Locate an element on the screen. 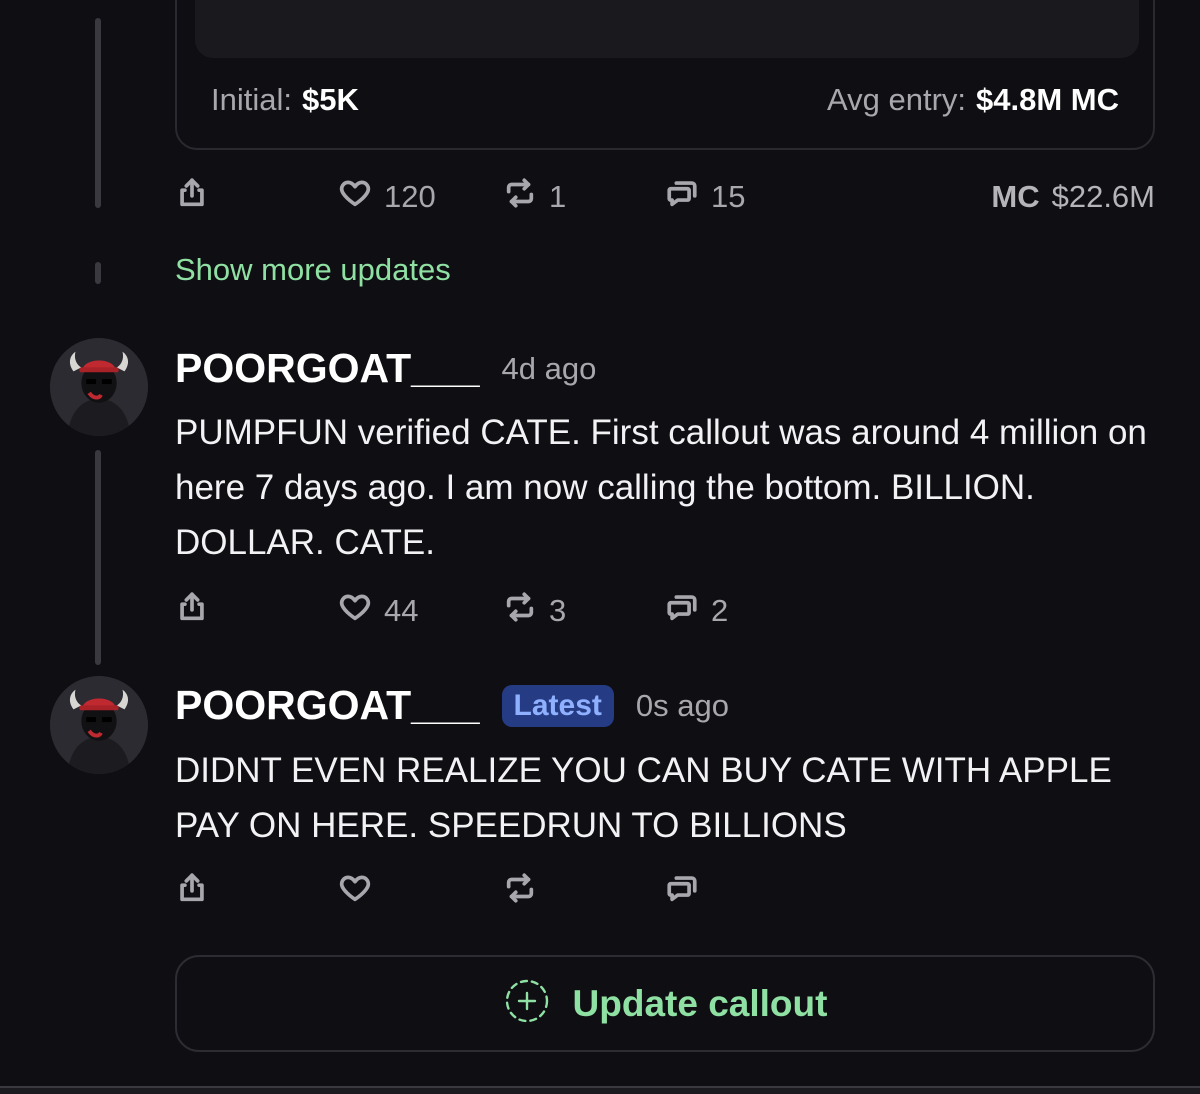 This screenshot has height=1094, width=1200. market-cap-value: $22.6M is located at coordinates (1103, 196).